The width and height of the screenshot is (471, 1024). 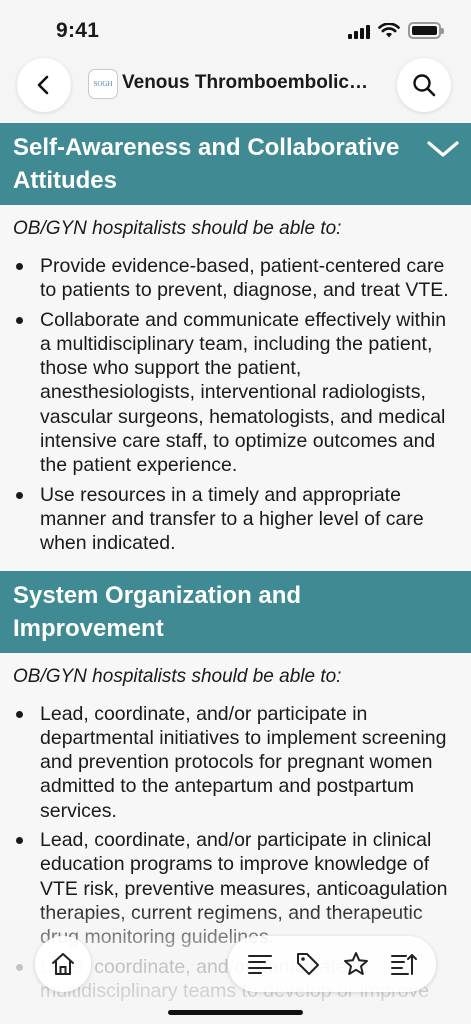 What do you see at coordinates (157, 611) in the screenshot?
I see `section-title: System Organization and Improvement` at bounding box center [157, 611].